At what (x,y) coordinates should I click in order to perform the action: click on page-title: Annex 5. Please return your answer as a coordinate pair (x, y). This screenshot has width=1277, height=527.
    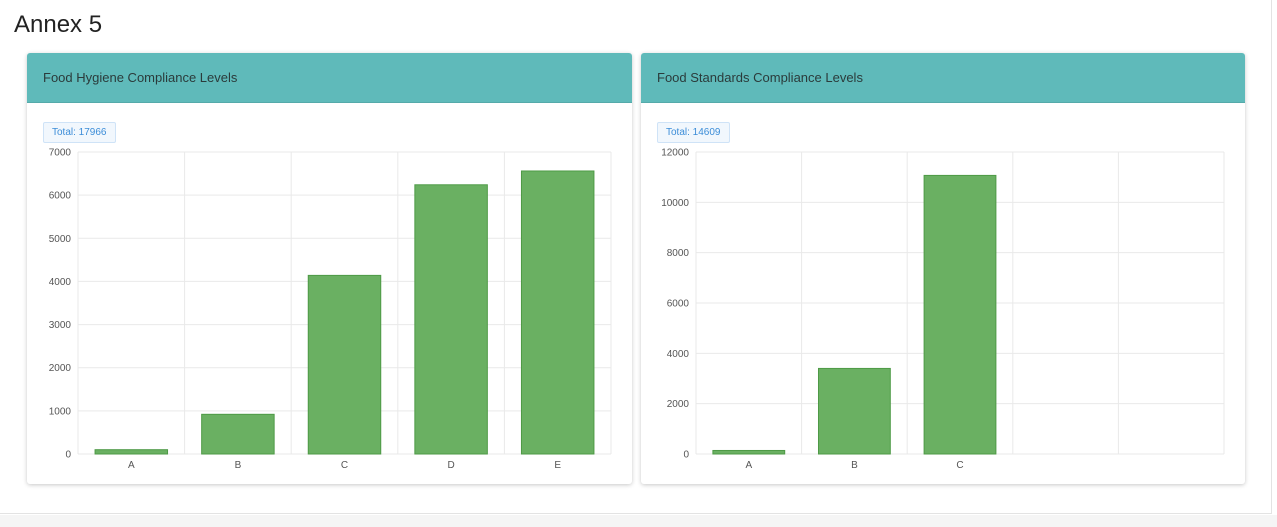
    Looking at the image, I should click on (58, 24).